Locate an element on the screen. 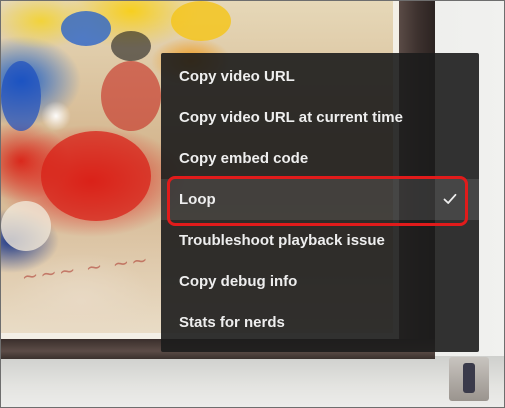  menu-item-troubleshoot-playback: Troubleshoot playback issue is located at coordinates (320, 240).